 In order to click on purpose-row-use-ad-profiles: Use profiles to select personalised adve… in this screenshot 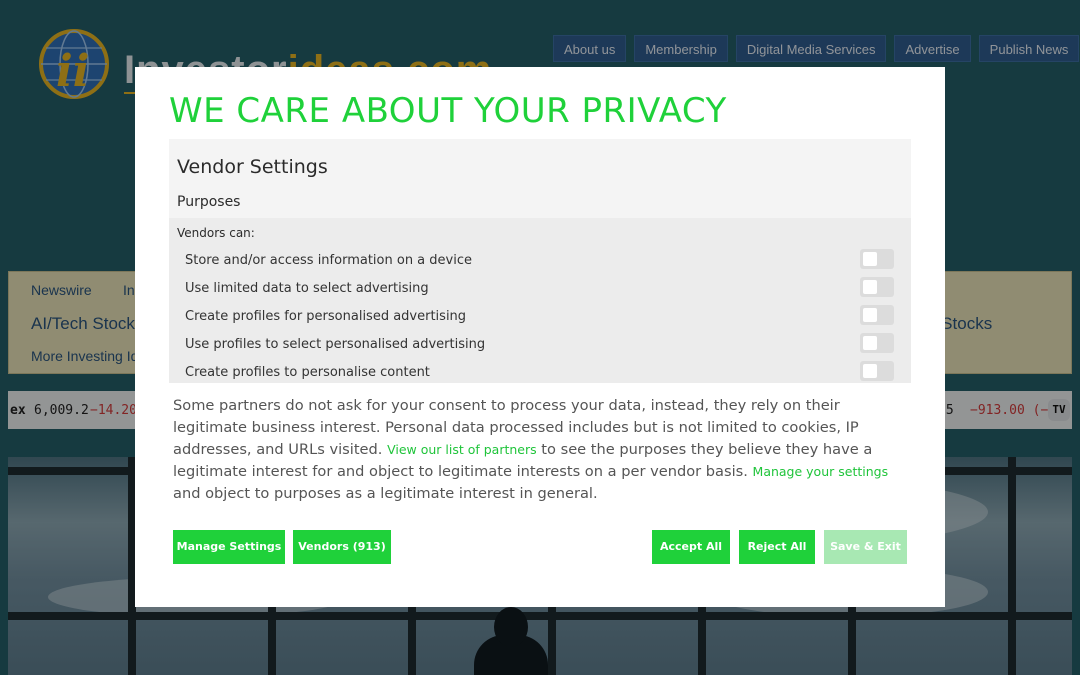, I will do `click(540, 346)`.